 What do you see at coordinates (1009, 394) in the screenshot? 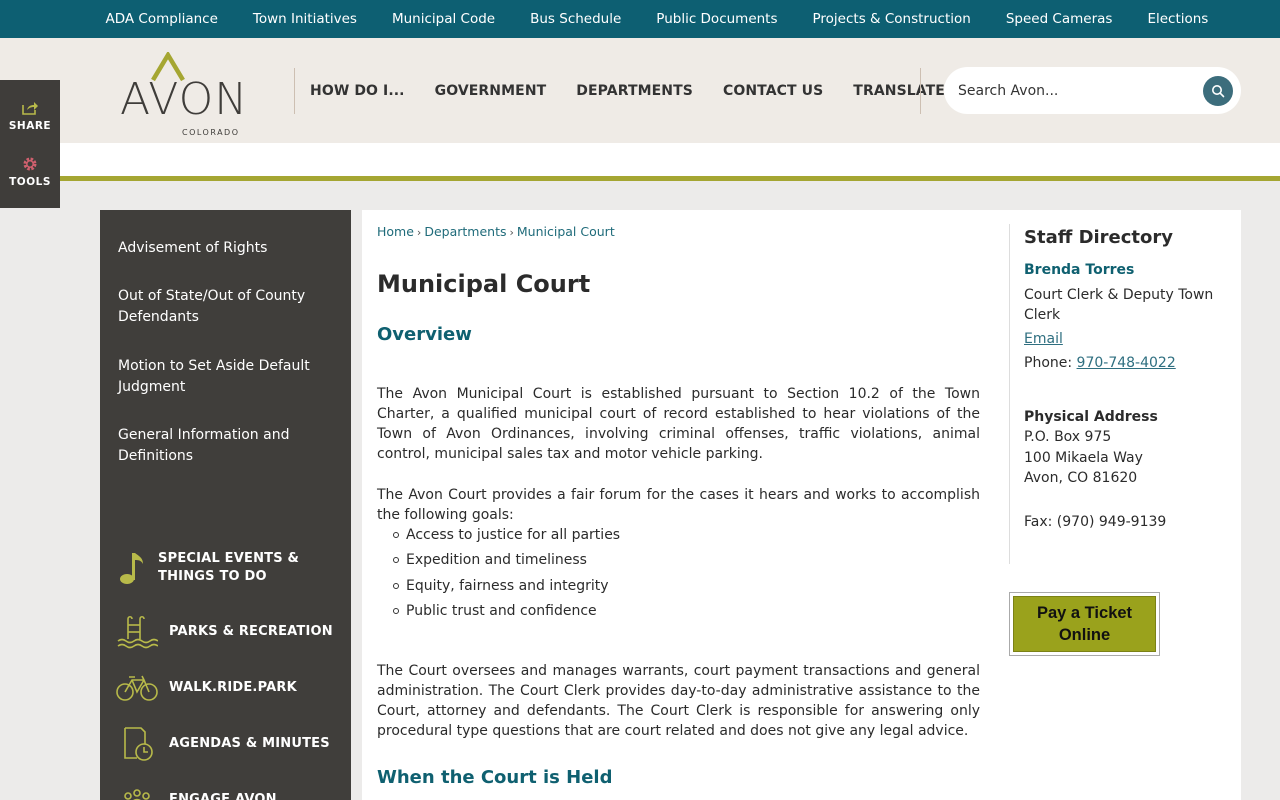
I see `column-divider` at bounding box center [1009, 394].